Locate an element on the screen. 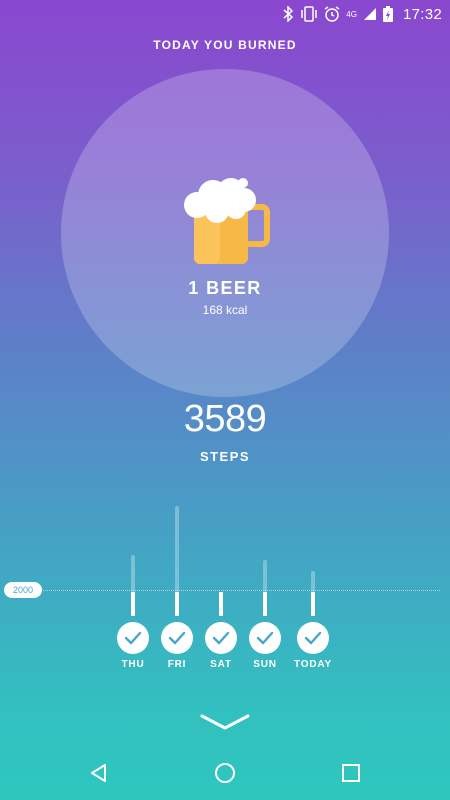 The height and width of the screenshot is (800, 450). home-circle-icon is located at coordinates (225, 773).